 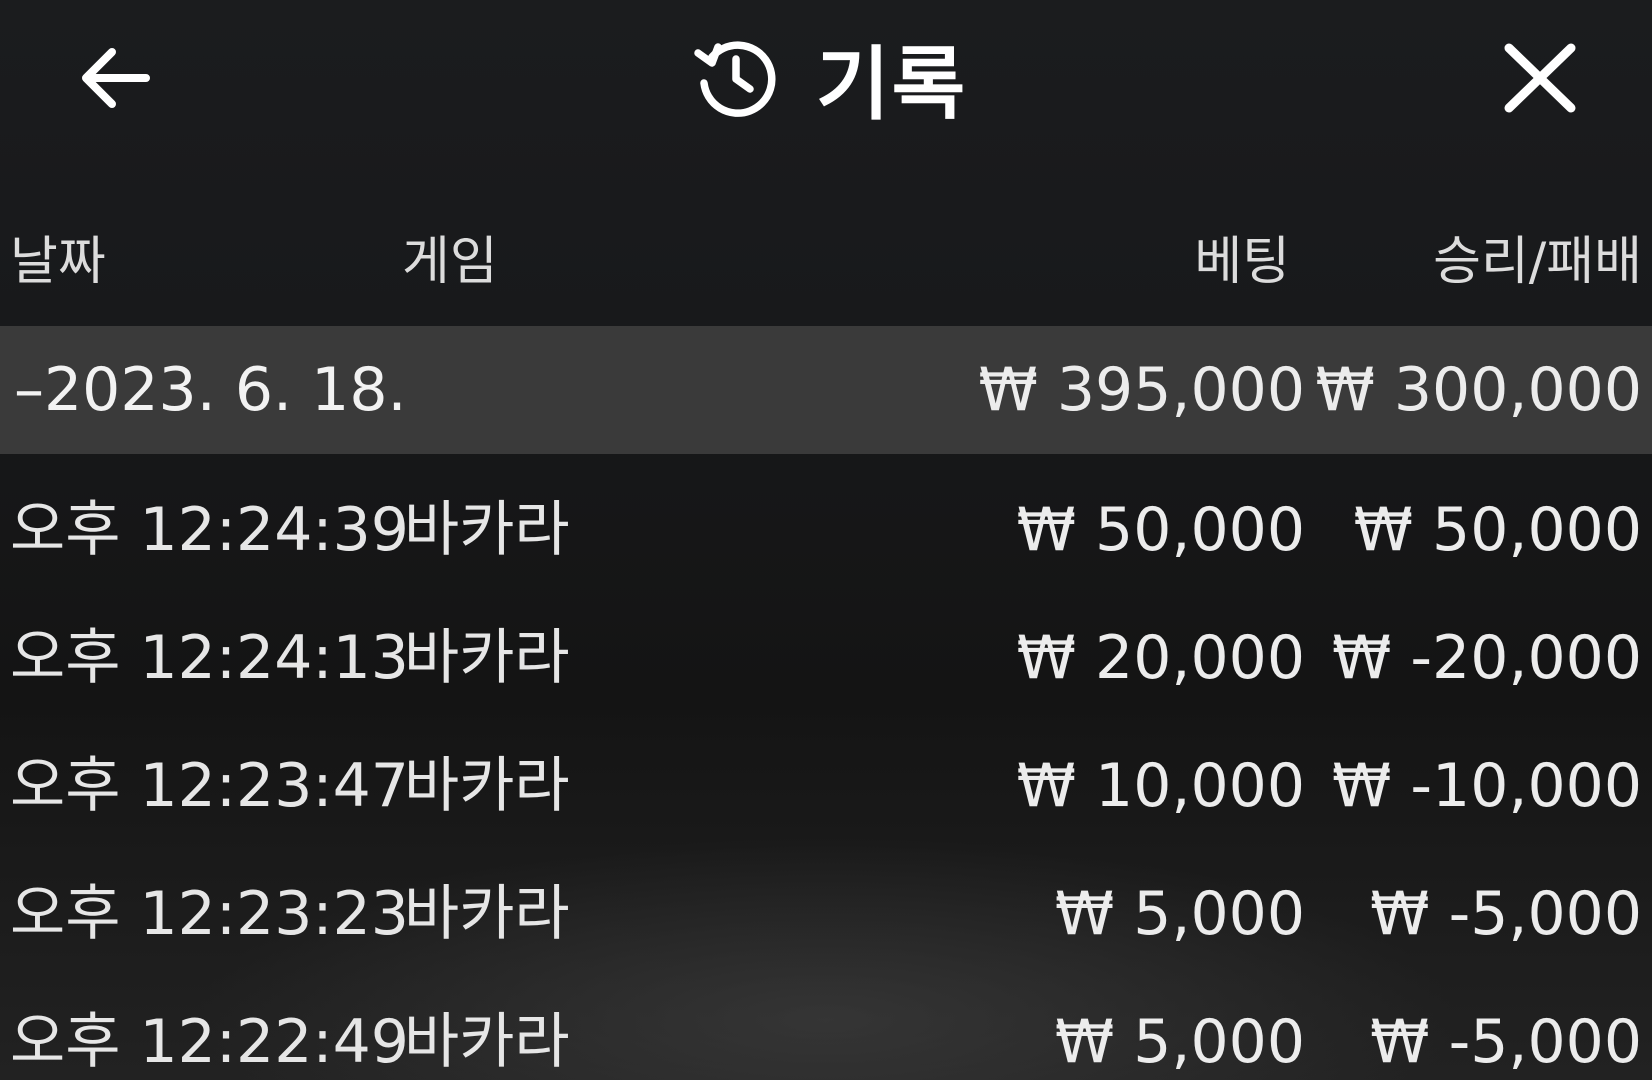 I want to click on close-button, so click(x=1540, y=78).